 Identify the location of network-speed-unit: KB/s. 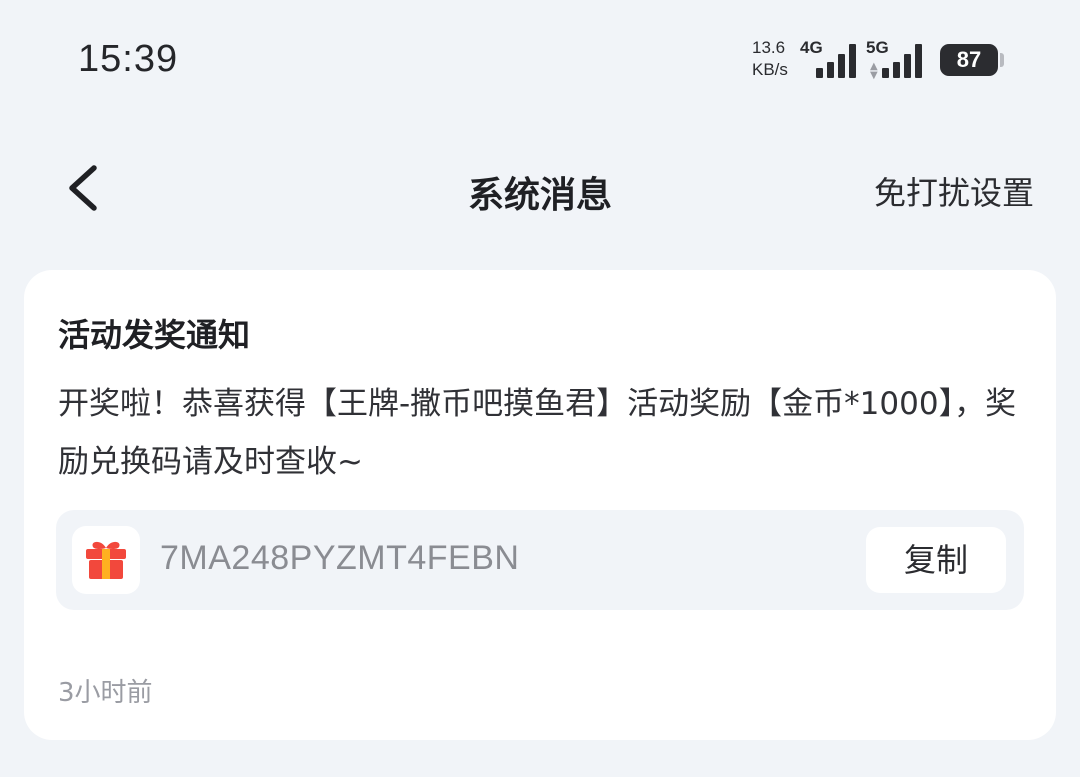
(770, 69).